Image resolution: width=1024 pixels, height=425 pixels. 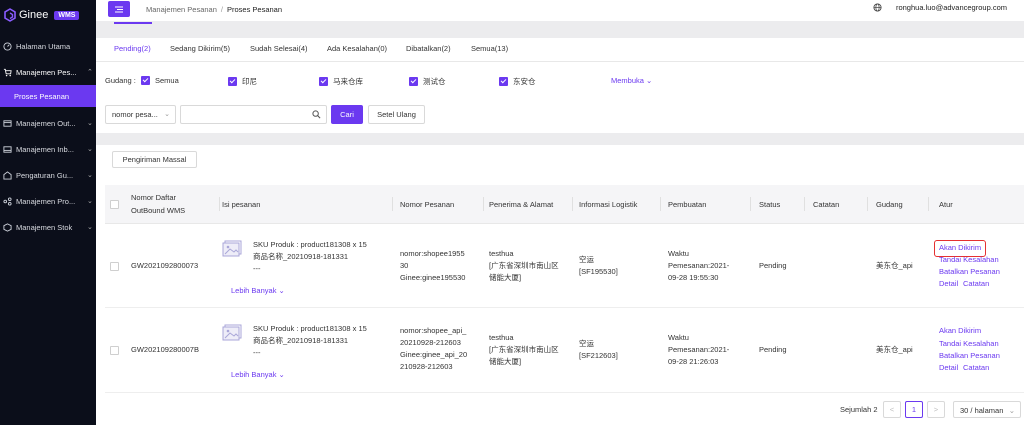 I want to click on order-number-line2: 20210928-212603, so click(x=430, y=342).